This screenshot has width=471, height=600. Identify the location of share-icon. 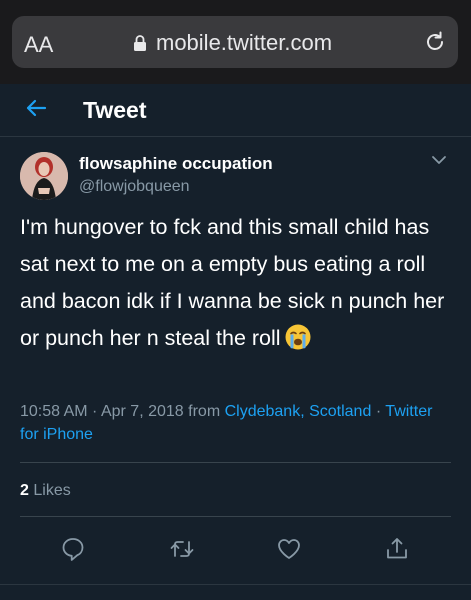
(397, 549).